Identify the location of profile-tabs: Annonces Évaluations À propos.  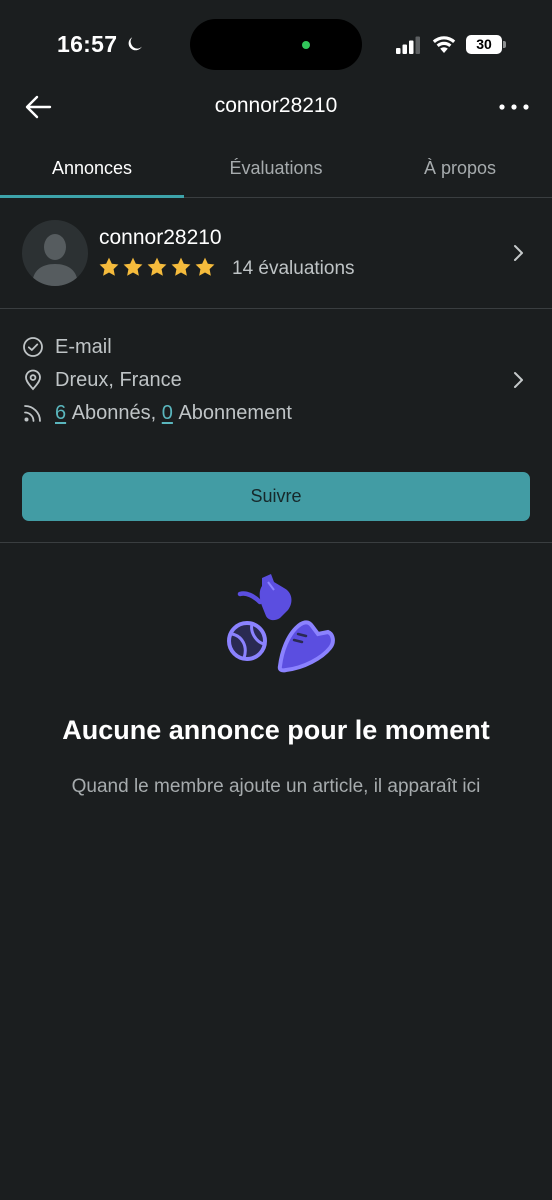
(276, 169).